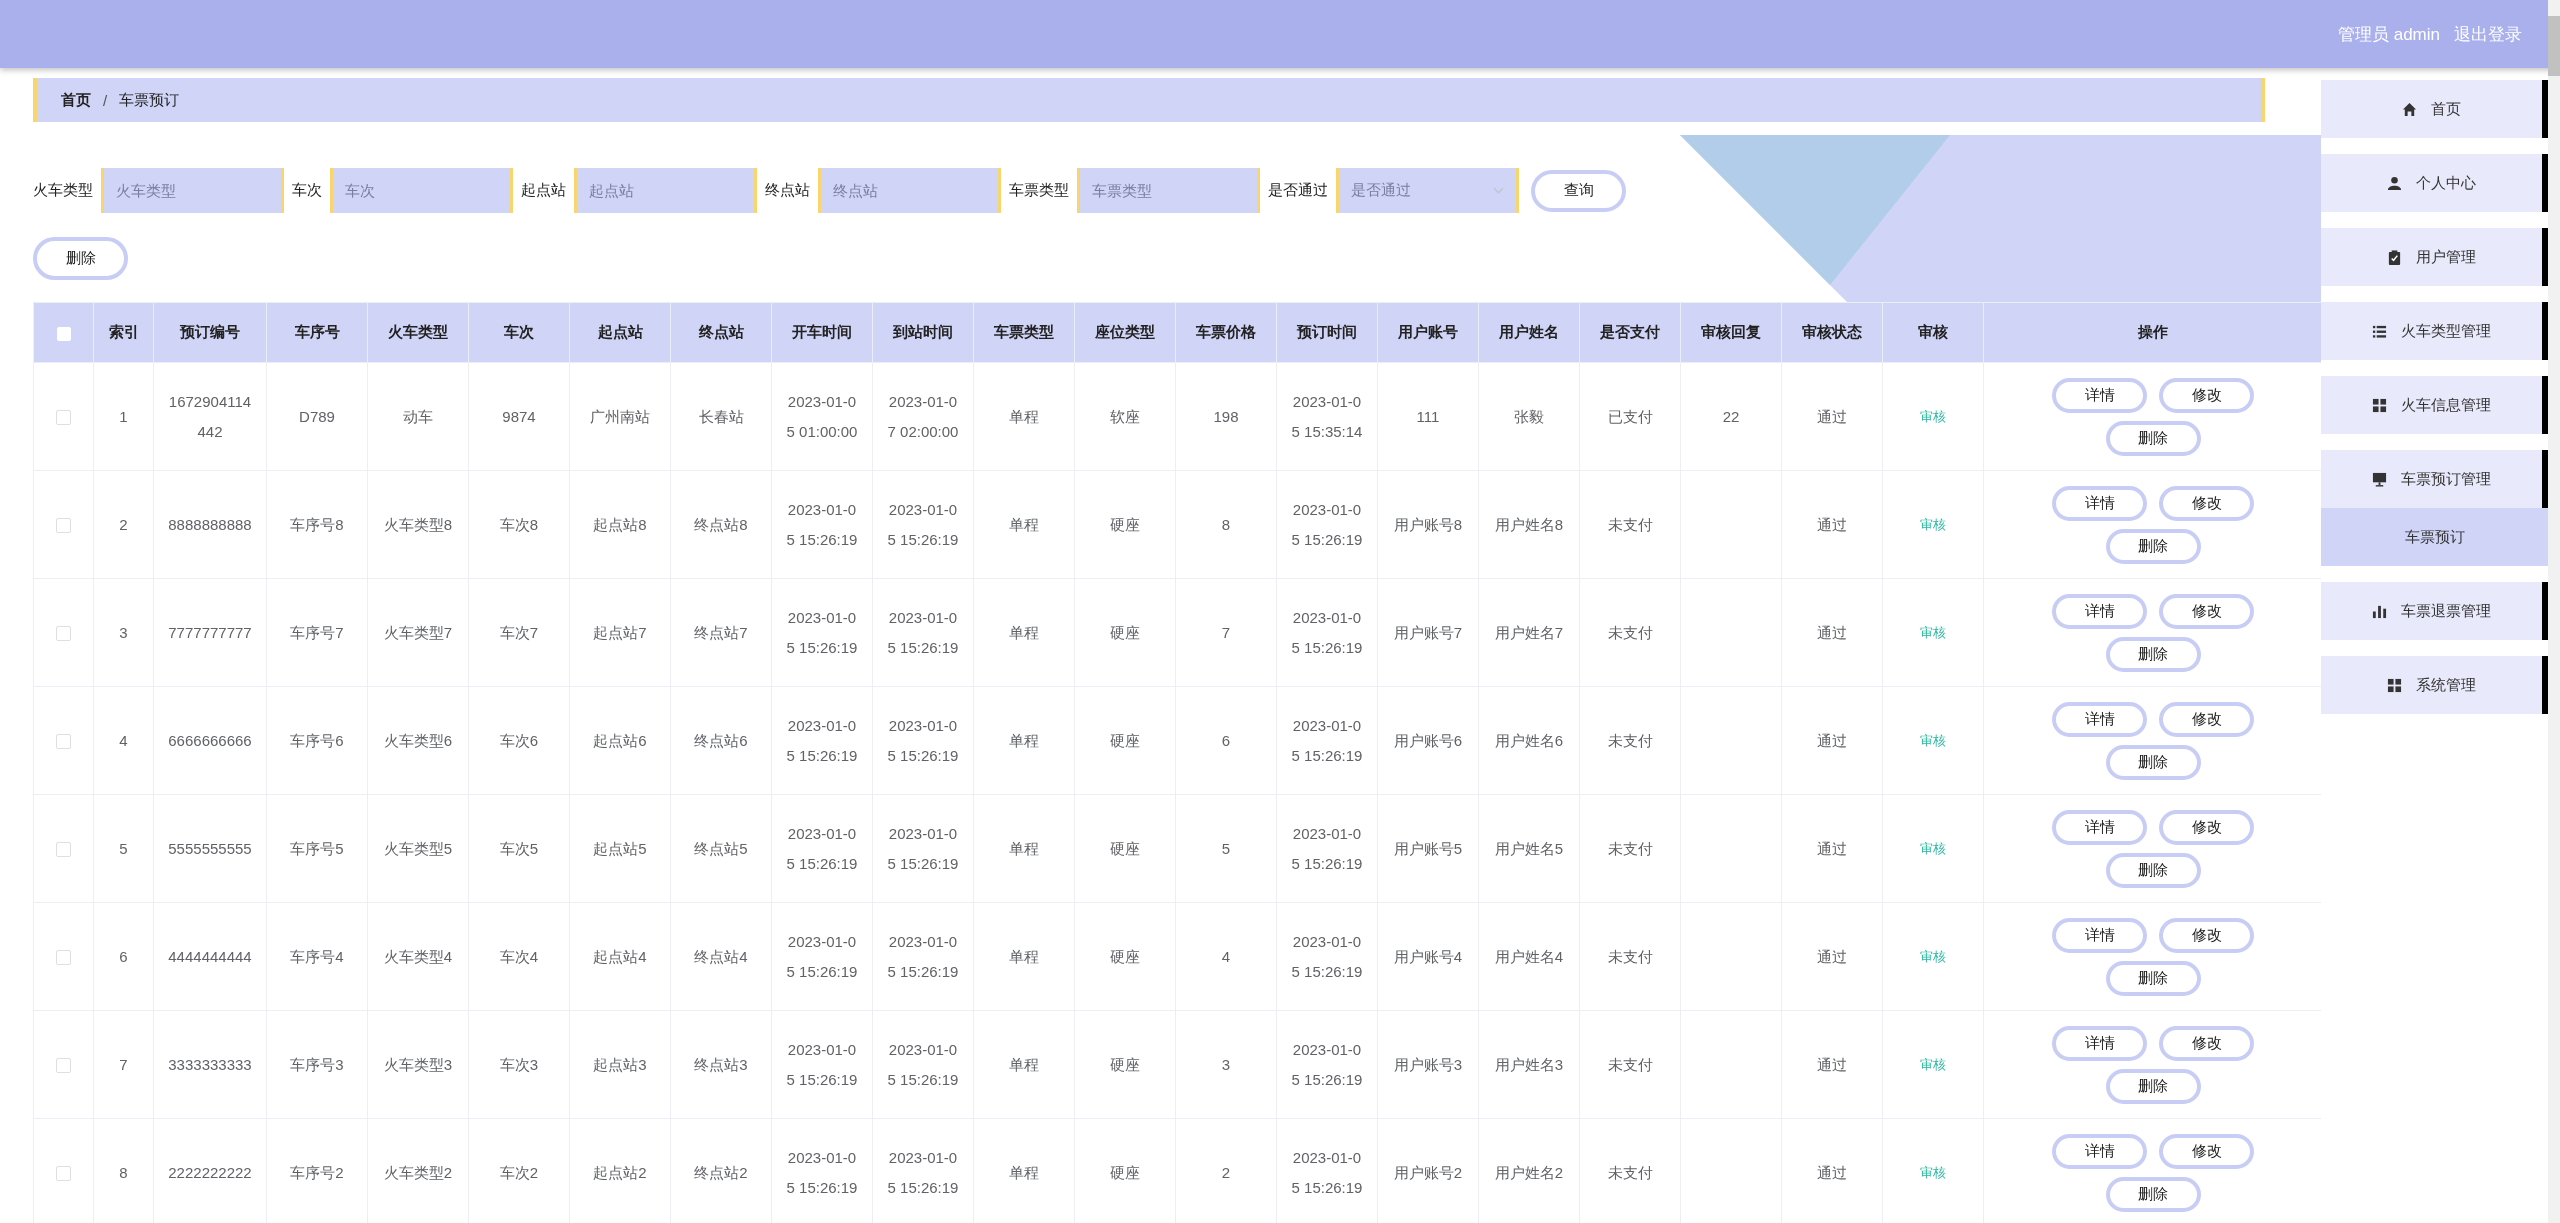  What do you see at coordinates (149, 100) in the screenshot?
I see `breadcrumb-link: 车票预订` at bounding box center [149, 100].